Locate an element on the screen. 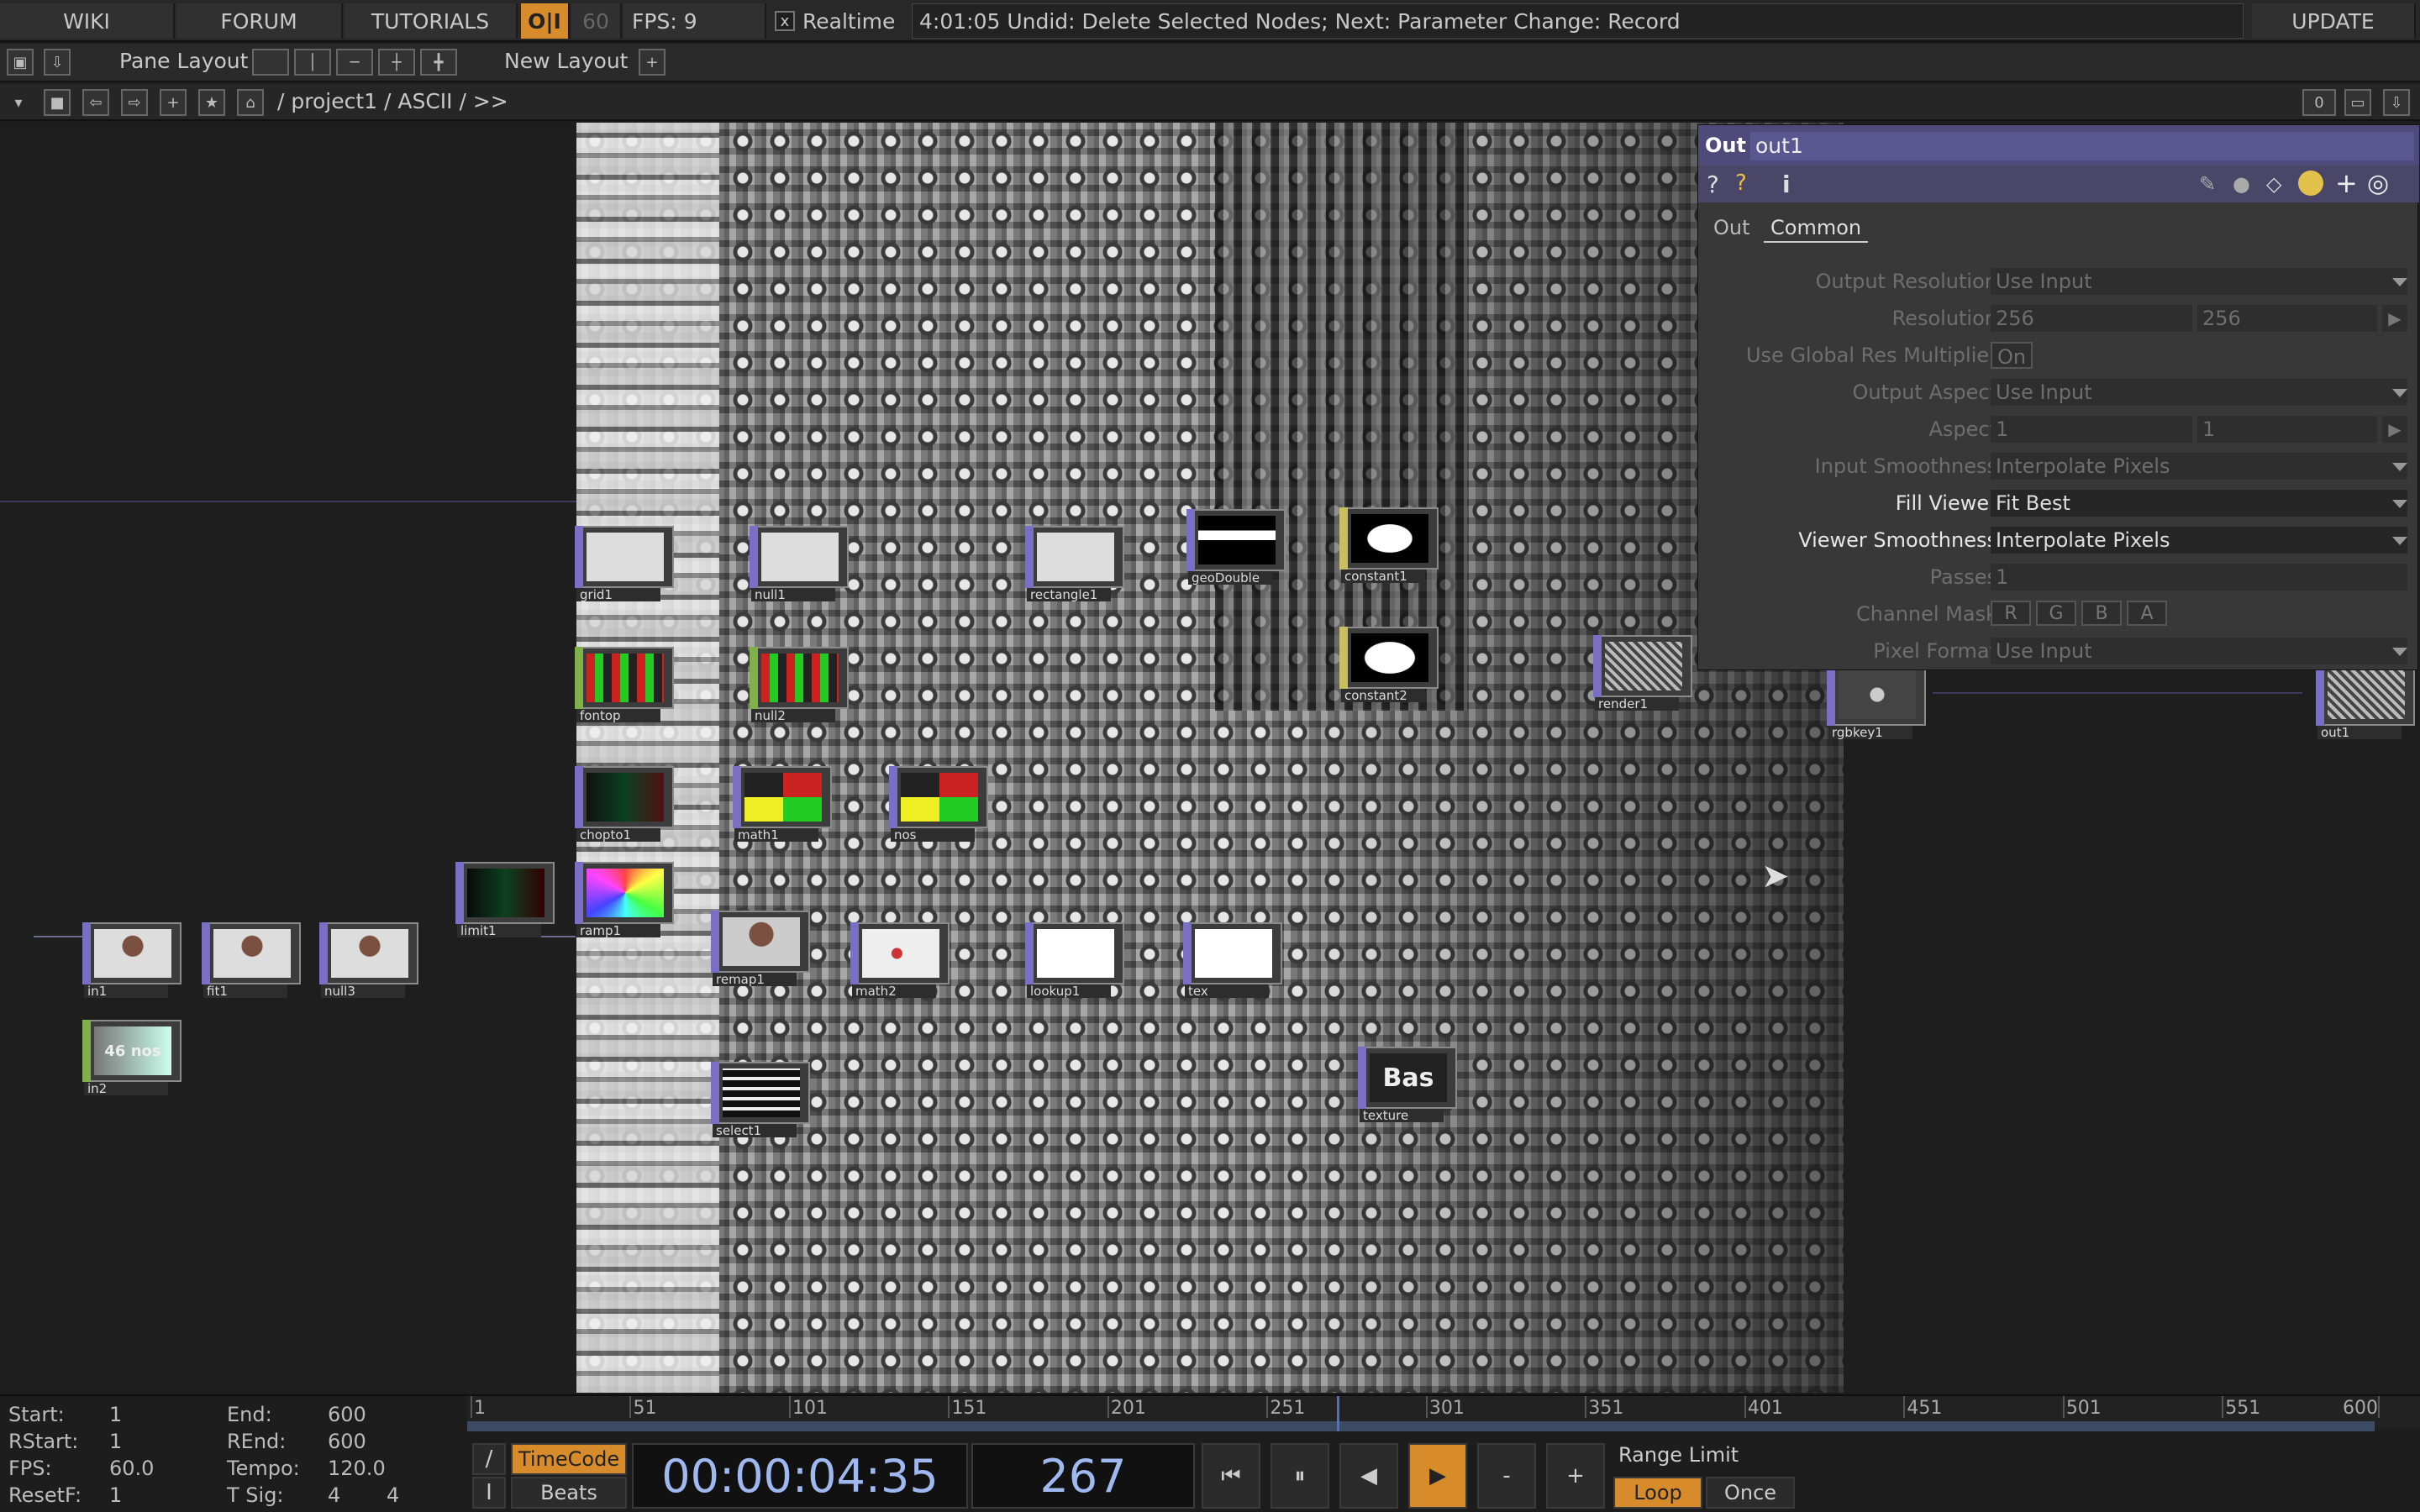 The height and width of the screenshot is (1512, 2420). tempo-value: 120.0 is located at coordinates (357, 1468).